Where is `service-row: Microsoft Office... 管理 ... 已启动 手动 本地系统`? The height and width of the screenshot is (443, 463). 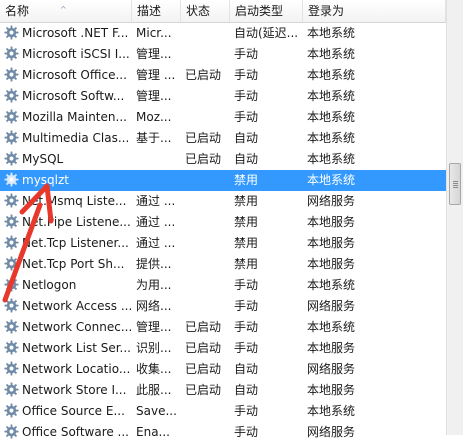 service-row: Microsoft Office... 管理 ... 已启动 手动 本地系统 is located at coordinates (223, 75).